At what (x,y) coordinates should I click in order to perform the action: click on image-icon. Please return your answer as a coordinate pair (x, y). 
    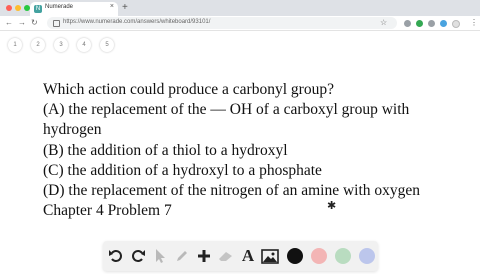
    Looking at the image, I should click on (270, 256).